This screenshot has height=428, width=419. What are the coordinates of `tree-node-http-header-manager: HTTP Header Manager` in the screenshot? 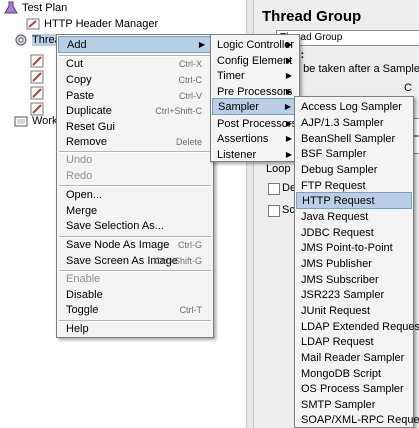 It's located at (92, 24).